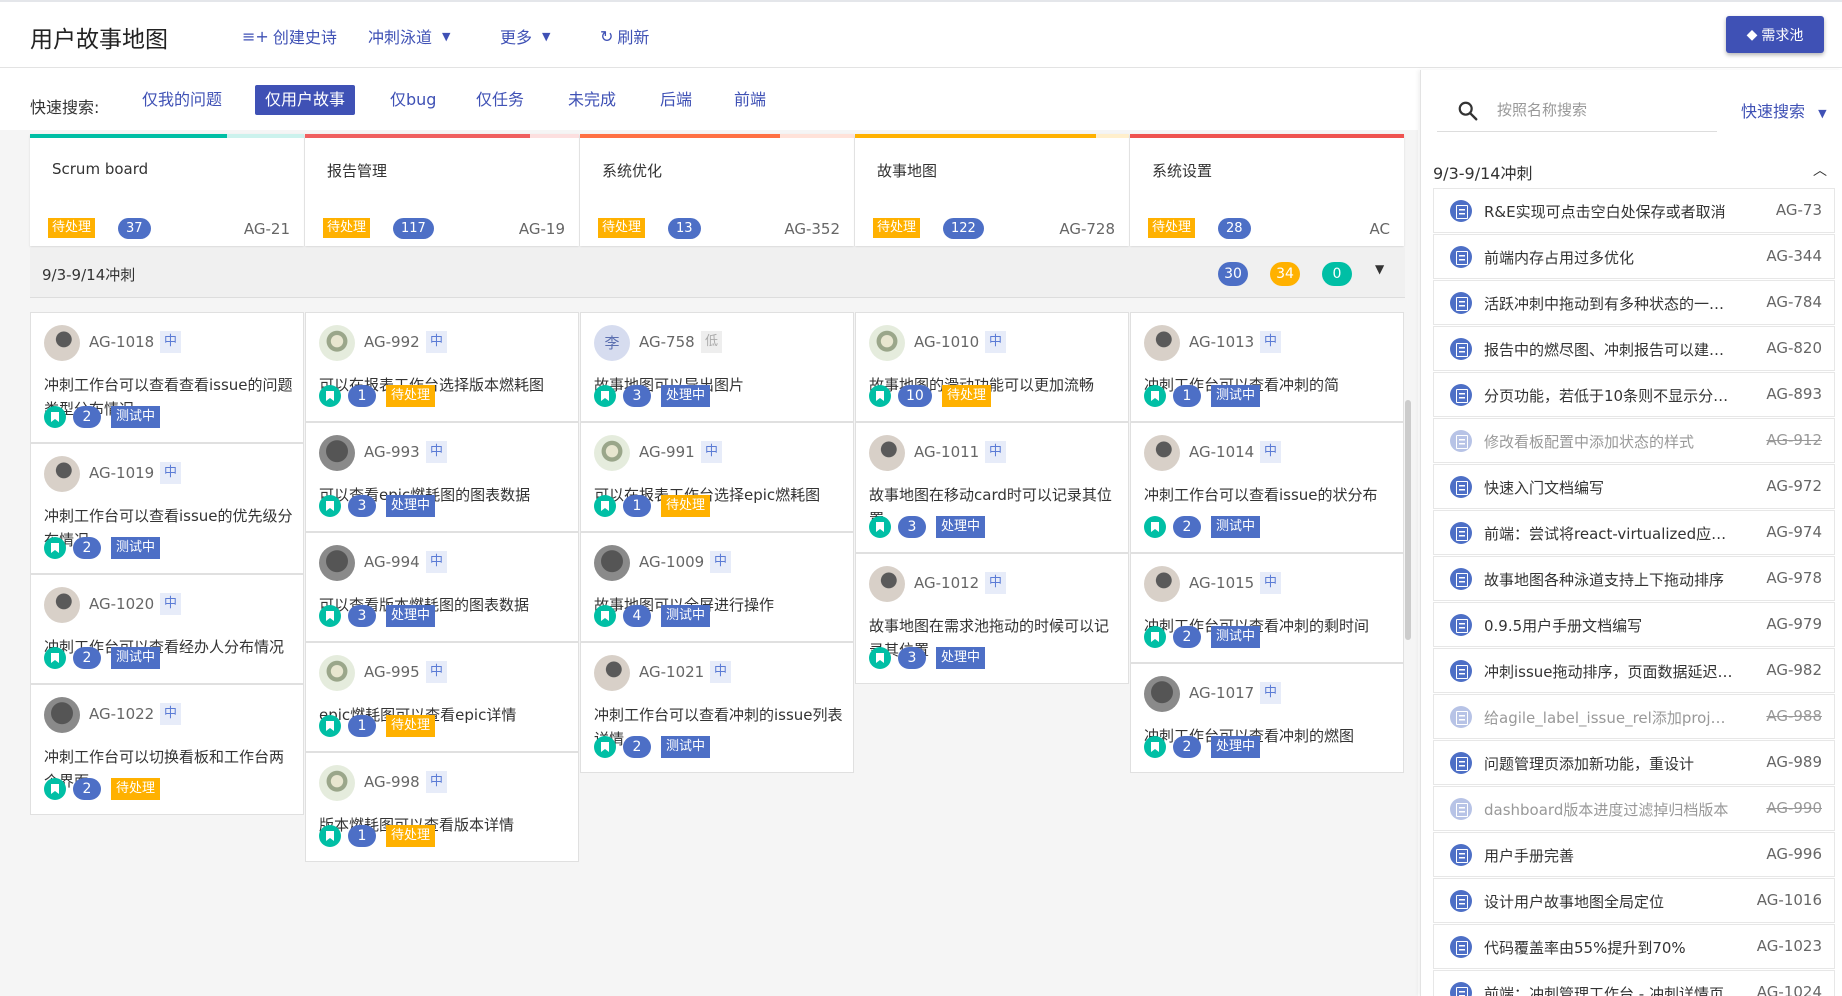 The width and height of the screenshot is (1842, 996). I want to click on epic-status: 待处理, so click(897, 228).